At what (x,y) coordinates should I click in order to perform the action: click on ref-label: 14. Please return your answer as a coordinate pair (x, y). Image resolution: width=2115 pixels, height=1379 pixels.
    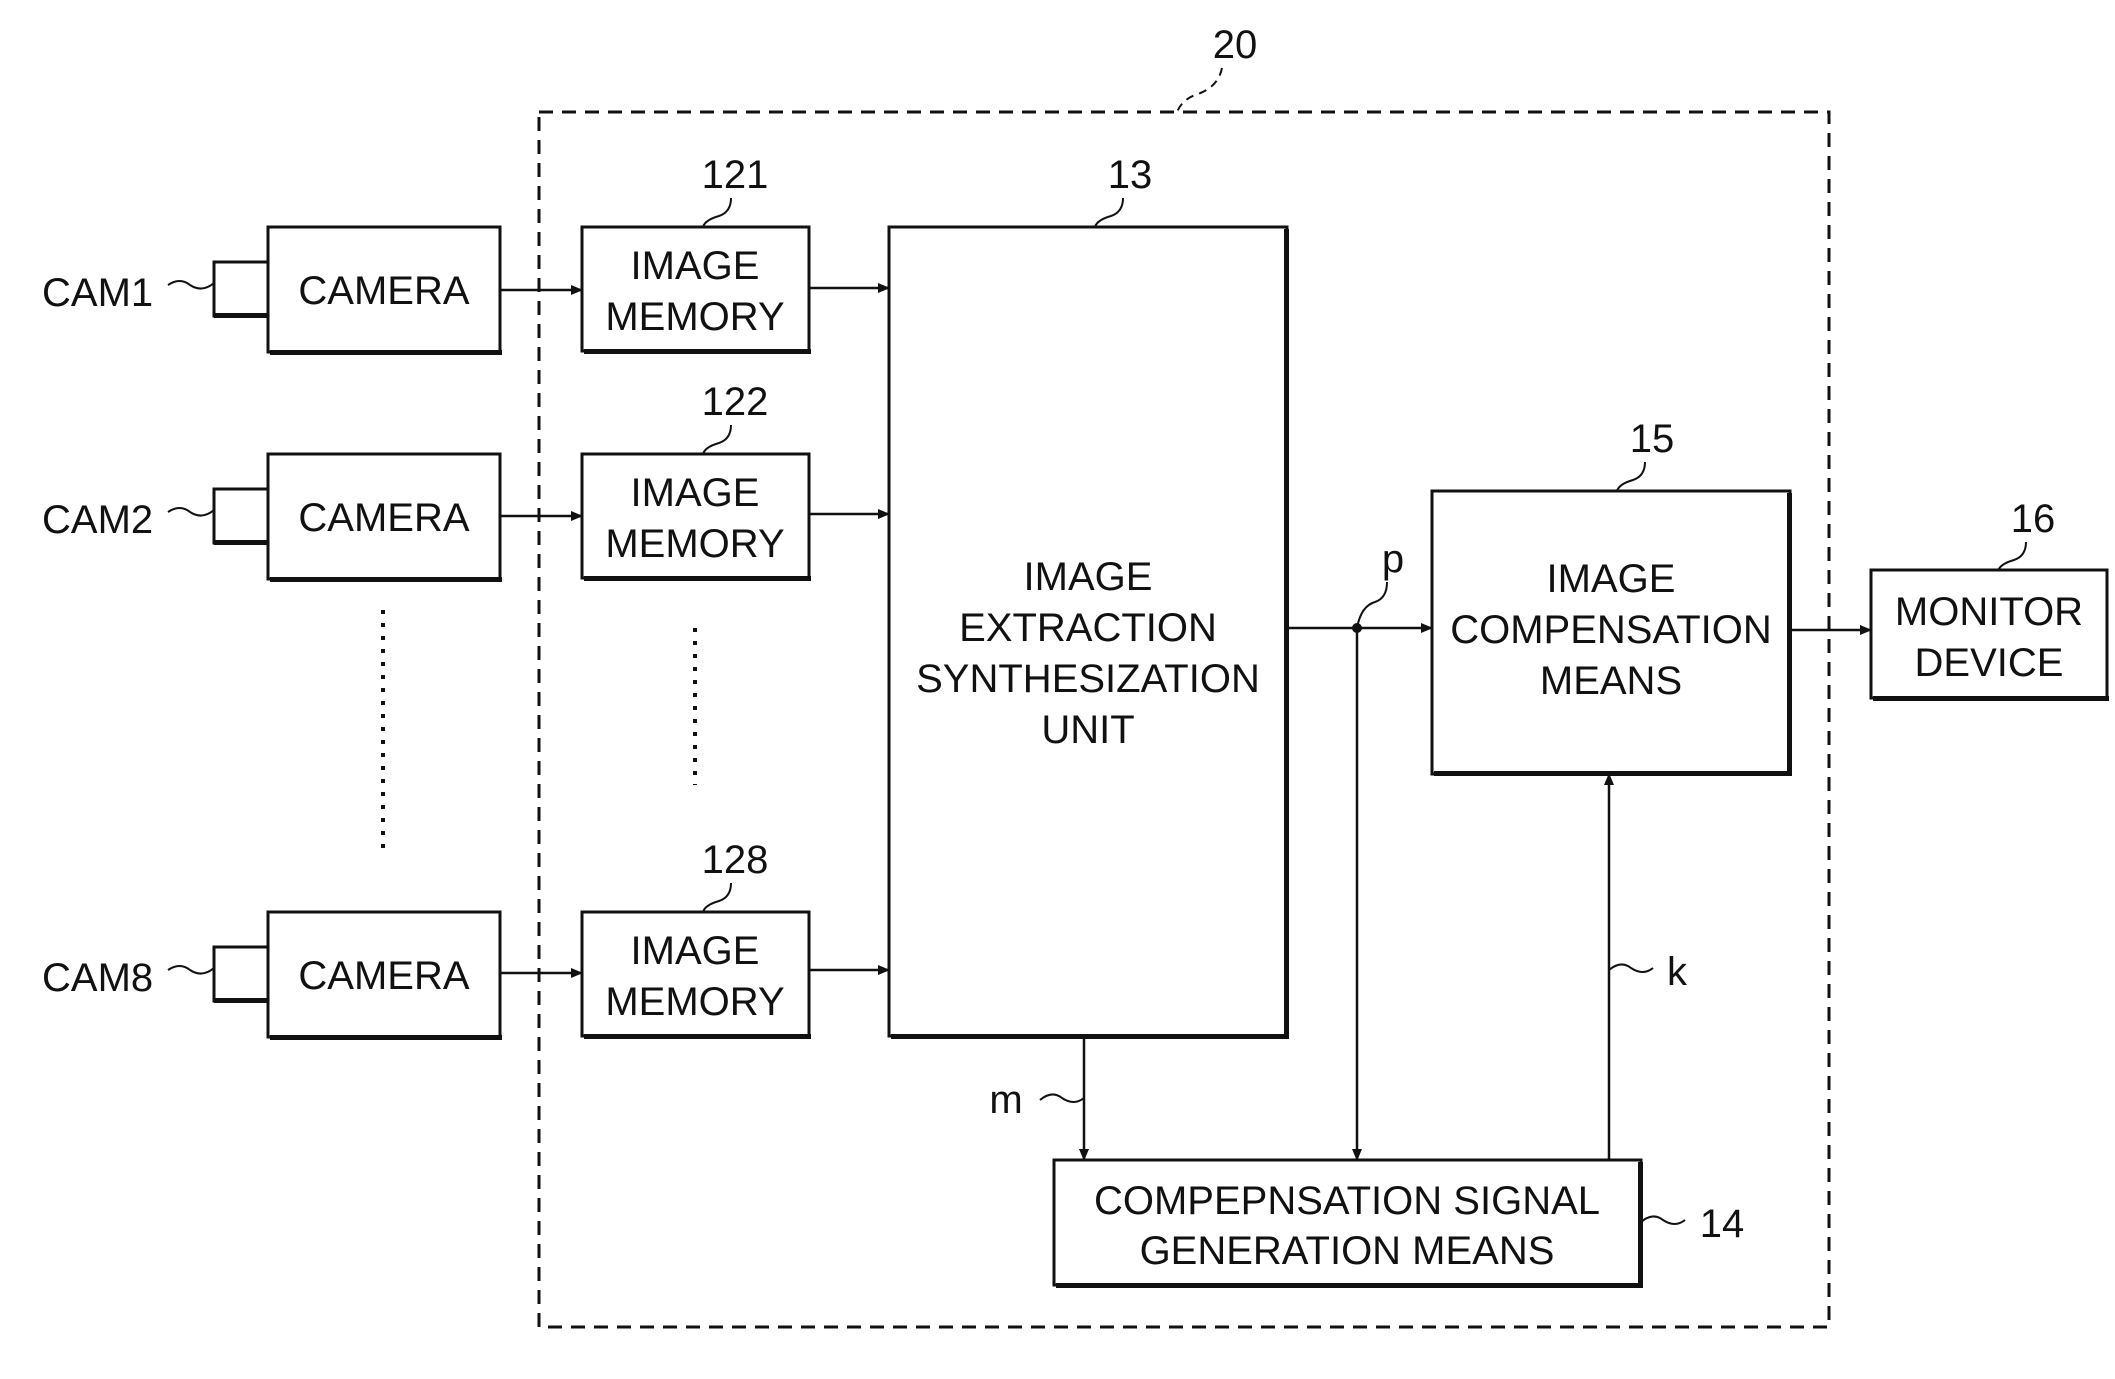
    Looking at the image, I should click on (1722, 1224).